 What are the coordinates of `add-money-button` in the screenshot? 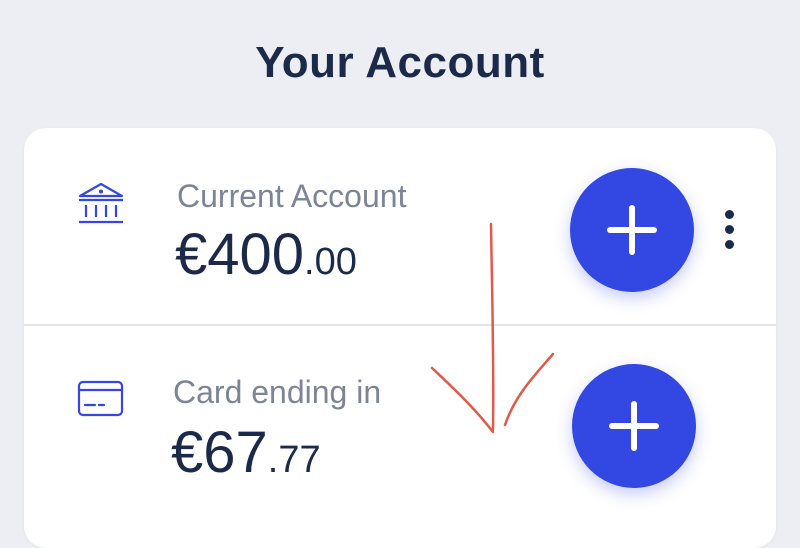 It's located at (632, 230).